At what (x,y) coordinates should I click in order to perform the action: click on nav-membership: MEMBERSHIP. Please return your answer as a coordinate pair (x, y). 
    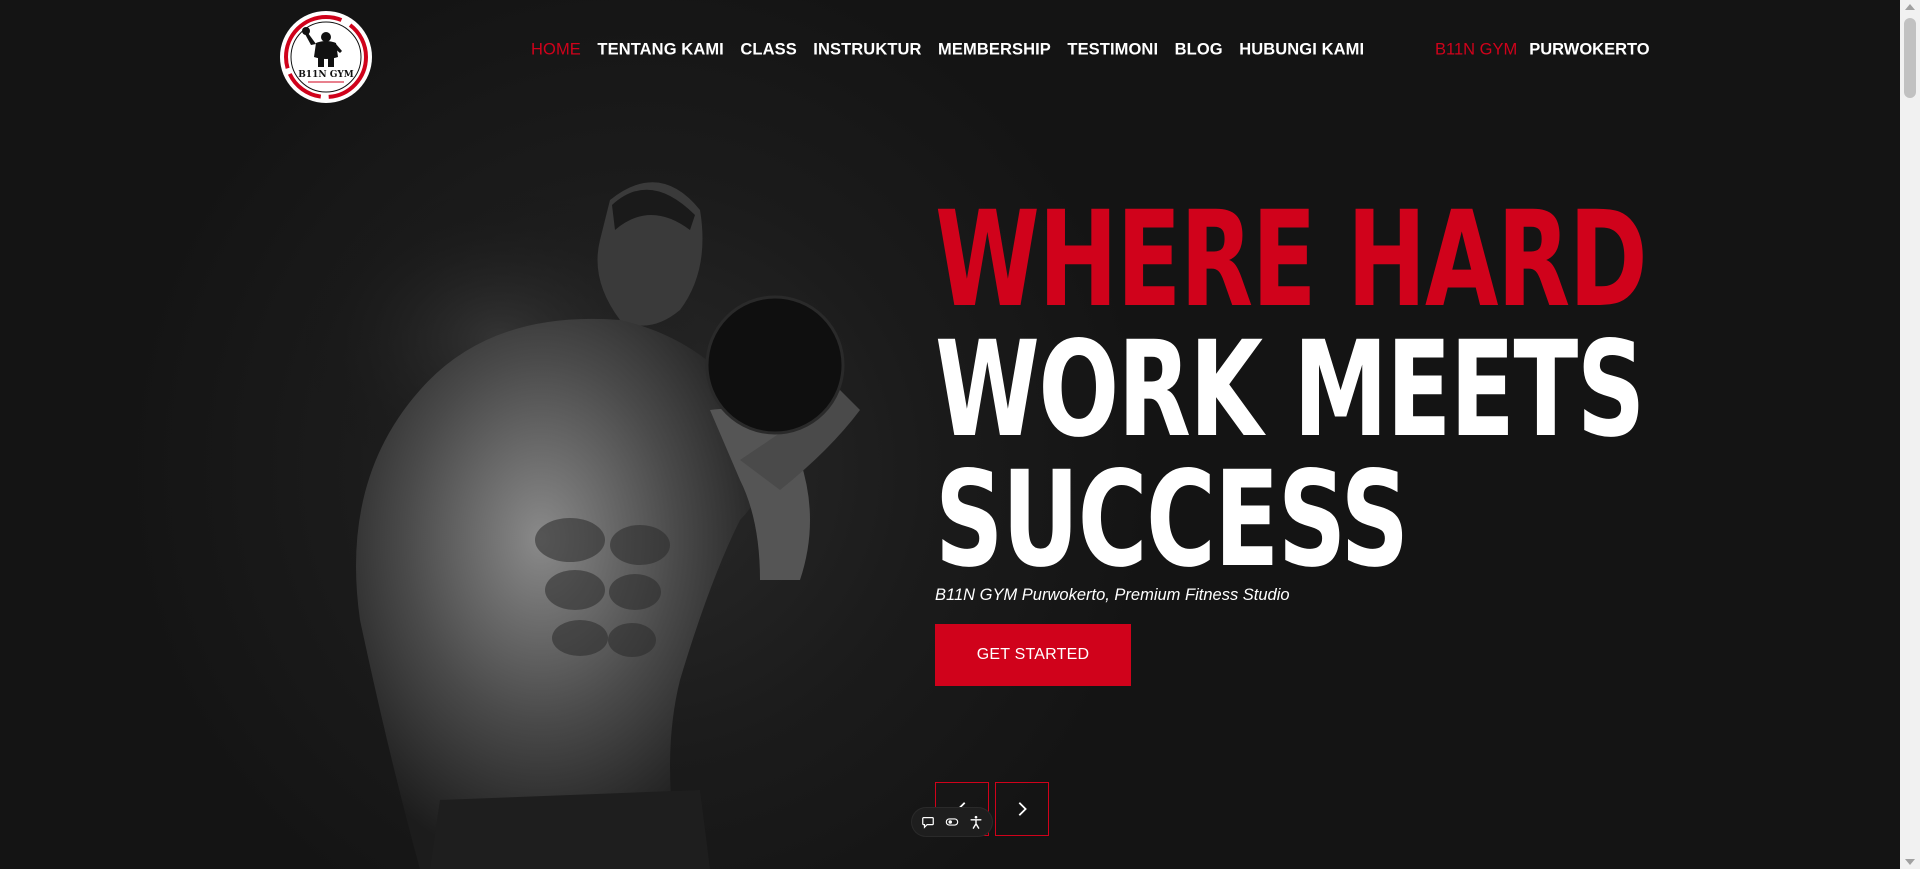
    Looking at the image, I should click on (994, 50).